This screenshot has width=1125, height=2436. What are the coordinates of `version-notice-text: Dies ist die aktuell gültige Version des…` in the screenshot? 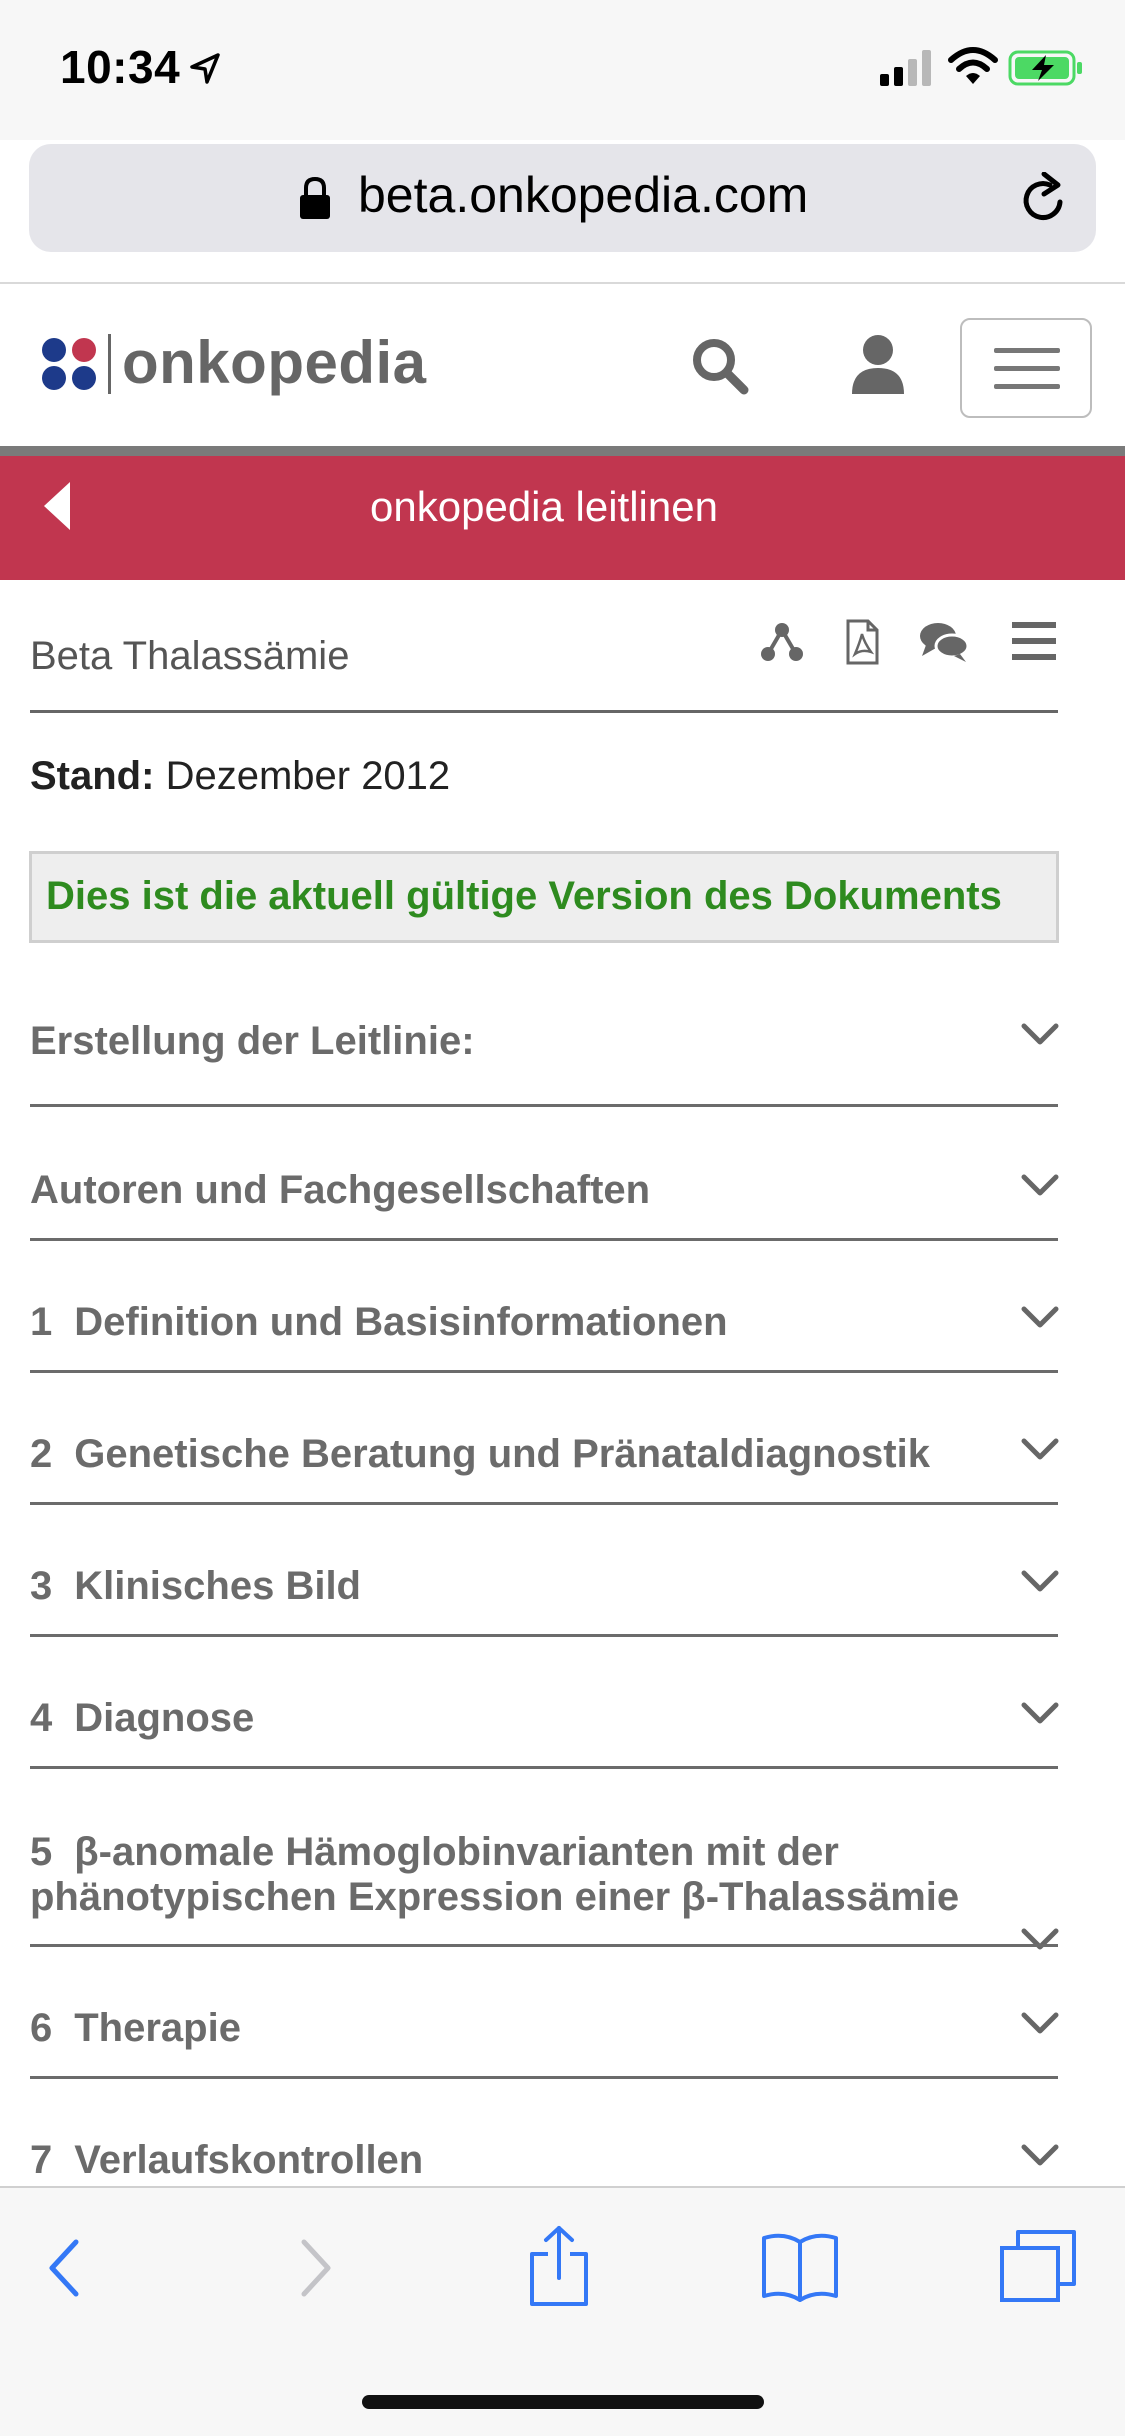 It's located at (524, 896).